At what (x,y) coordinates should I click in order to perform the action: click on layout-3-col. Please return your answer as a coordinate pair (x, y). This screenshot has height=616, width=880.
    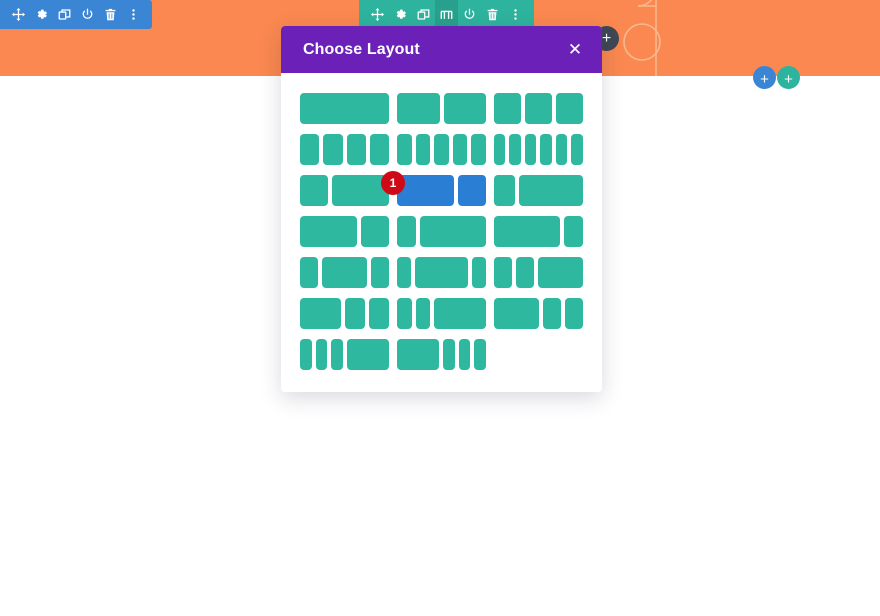
    Looking at the image, I should click on (538, 108).